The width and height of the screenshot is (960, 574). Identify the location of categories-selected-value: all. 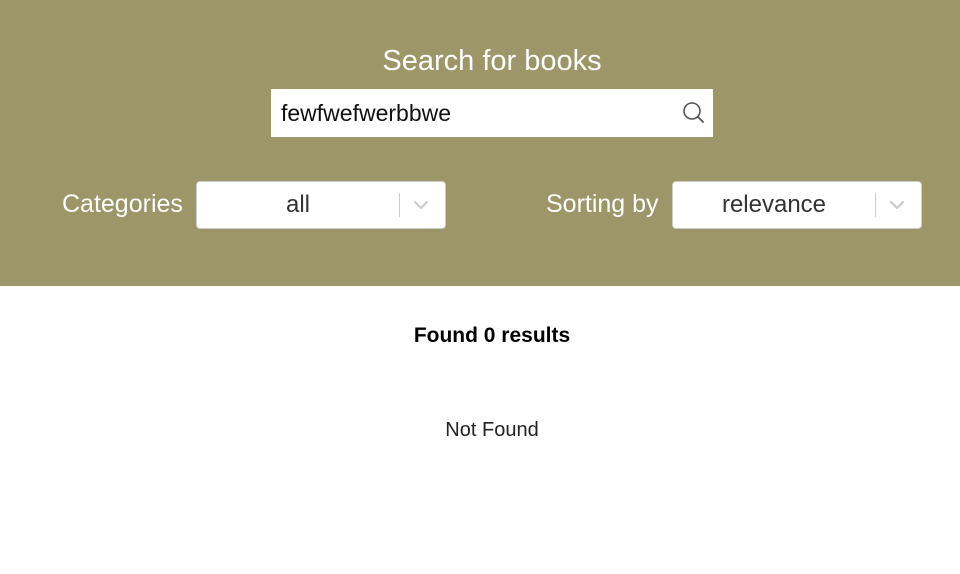
(297, 204).